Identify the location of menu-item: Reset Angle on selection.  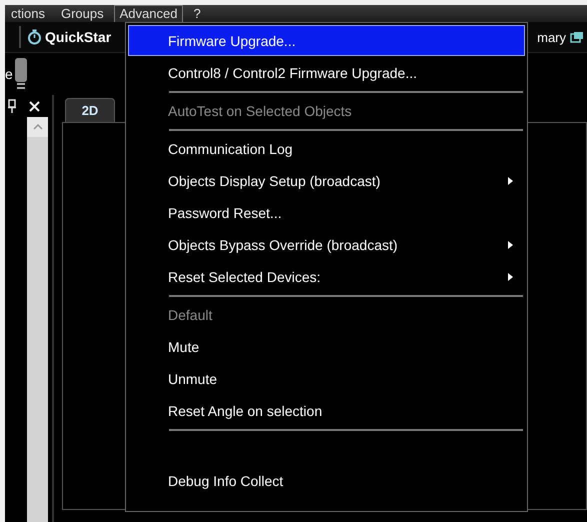
(326, 411).